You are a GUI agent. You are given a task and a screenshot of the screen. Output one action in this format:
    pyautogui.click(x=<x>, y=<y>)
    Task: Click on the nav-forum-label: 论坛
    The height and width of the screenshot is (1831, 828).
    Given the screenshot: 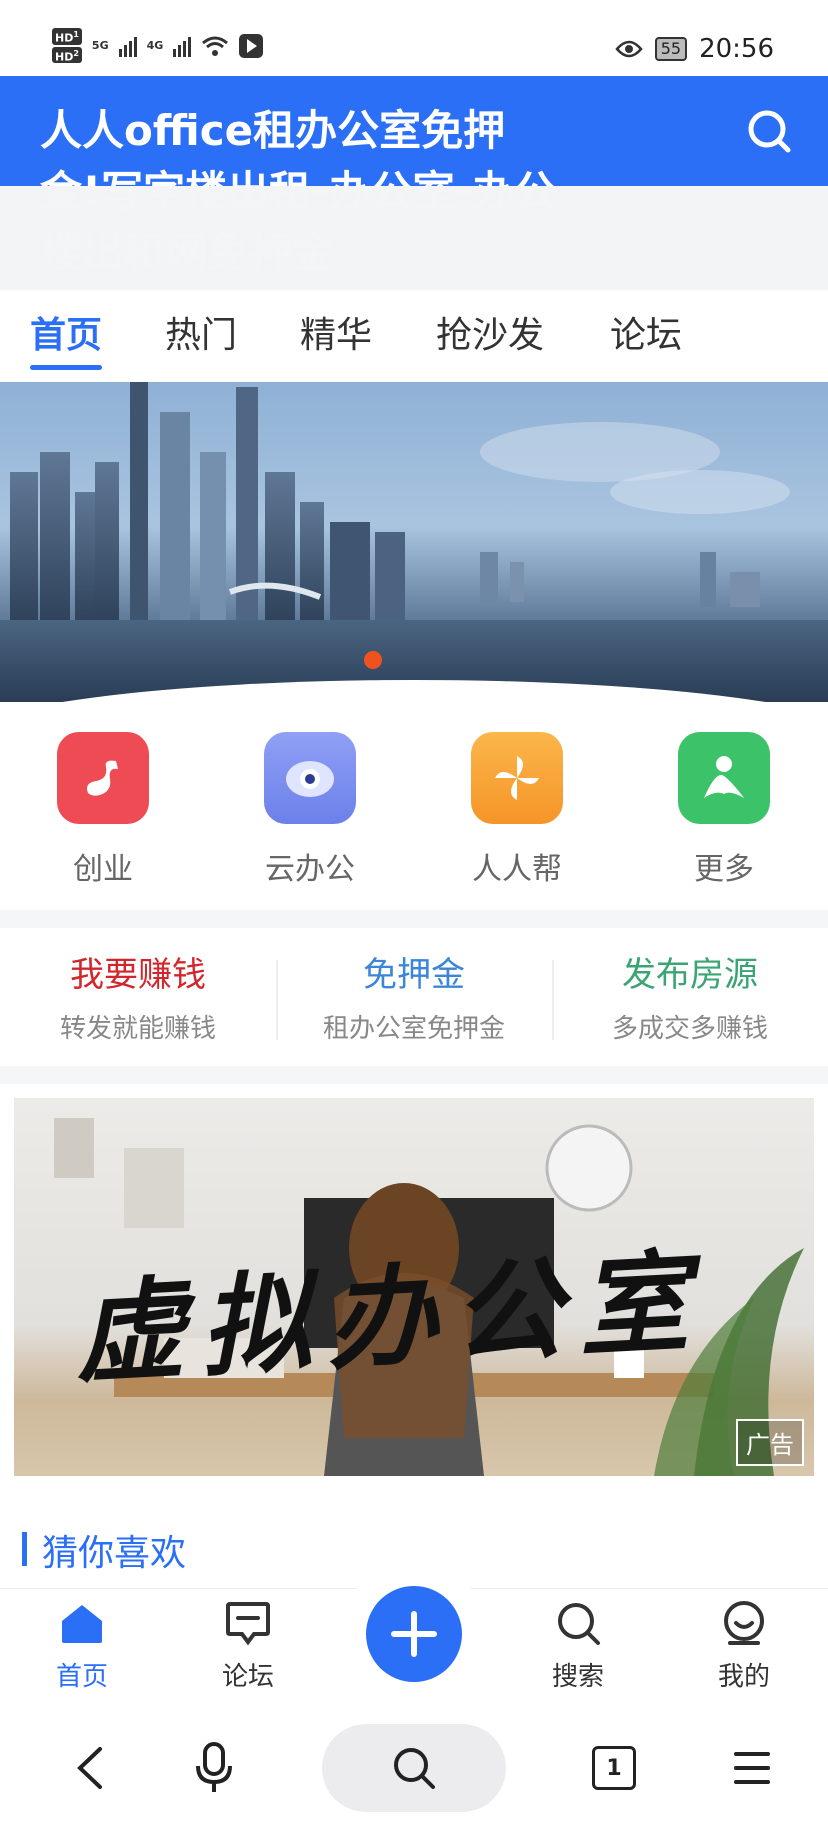 What is the action you would take?
    pyautogui.click(x=247, y=1677)
    